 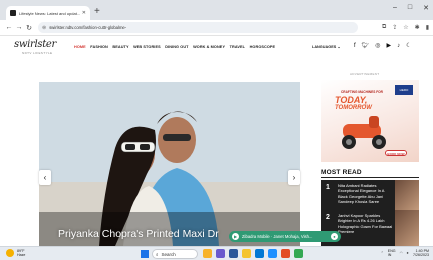 I want to click on minimize-button: –, so click(x=395, y=8).